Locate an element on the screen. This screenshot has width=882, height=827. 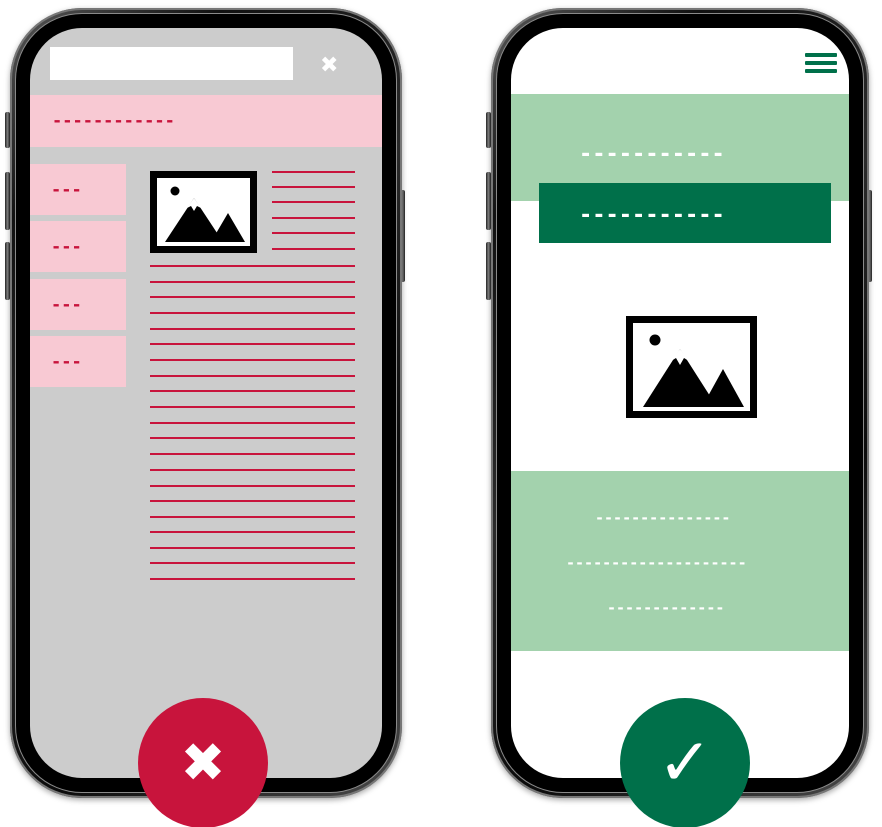
close-icon: ✖ is located at coordinates (329, 66).